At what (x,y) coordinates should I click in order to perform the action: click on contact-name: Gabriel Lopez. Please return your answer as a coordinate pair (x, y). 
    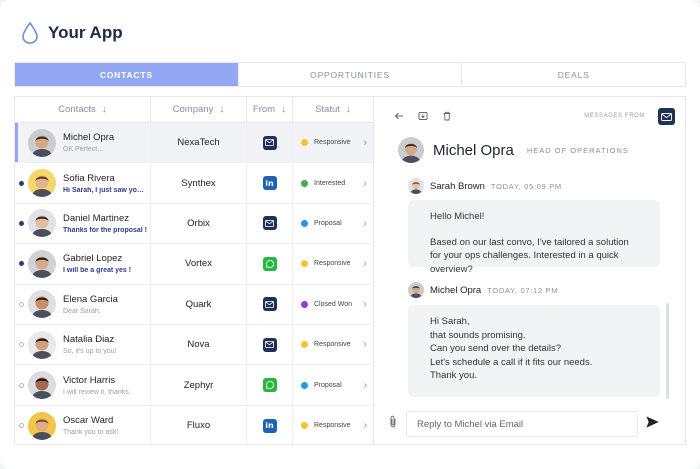
    Looking at the image, I should click on (97, 258).